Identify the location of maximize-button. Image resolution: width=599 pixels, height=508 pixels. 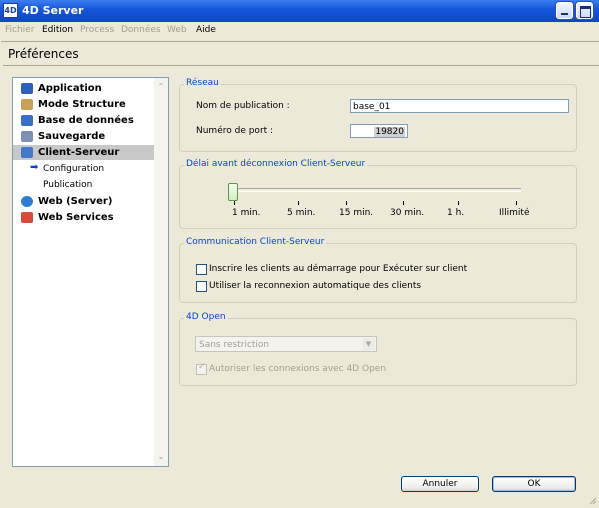
(584, 10).